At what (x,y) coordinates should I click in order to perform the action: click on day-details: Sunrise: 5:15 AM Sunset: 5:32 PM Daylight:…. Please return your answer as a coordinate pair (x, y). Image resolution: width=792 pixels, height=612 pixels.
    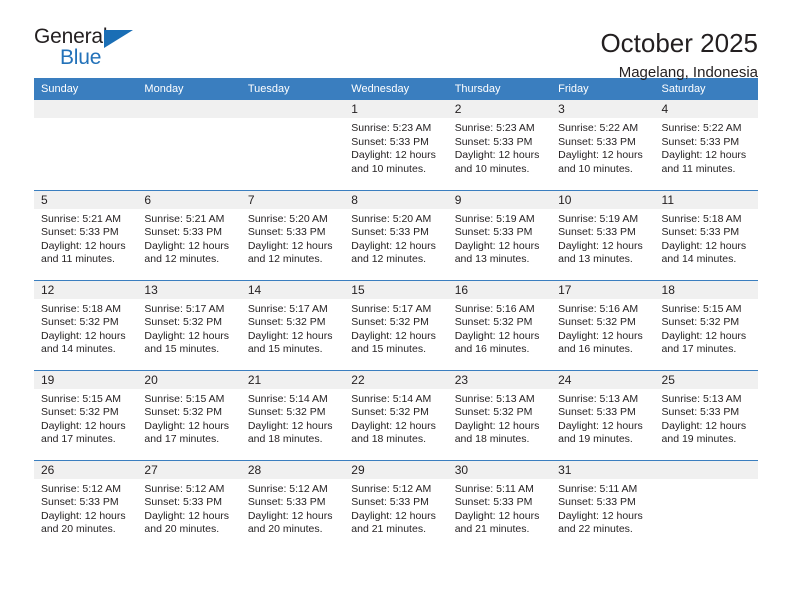
    Looking at the image, I should click on (188, 418).